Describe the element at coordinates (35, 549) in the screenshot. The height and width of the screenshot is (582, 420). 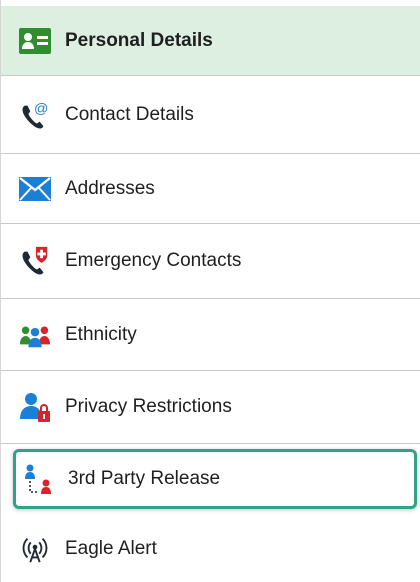
I see `broadcast-alert-icon` at that location.